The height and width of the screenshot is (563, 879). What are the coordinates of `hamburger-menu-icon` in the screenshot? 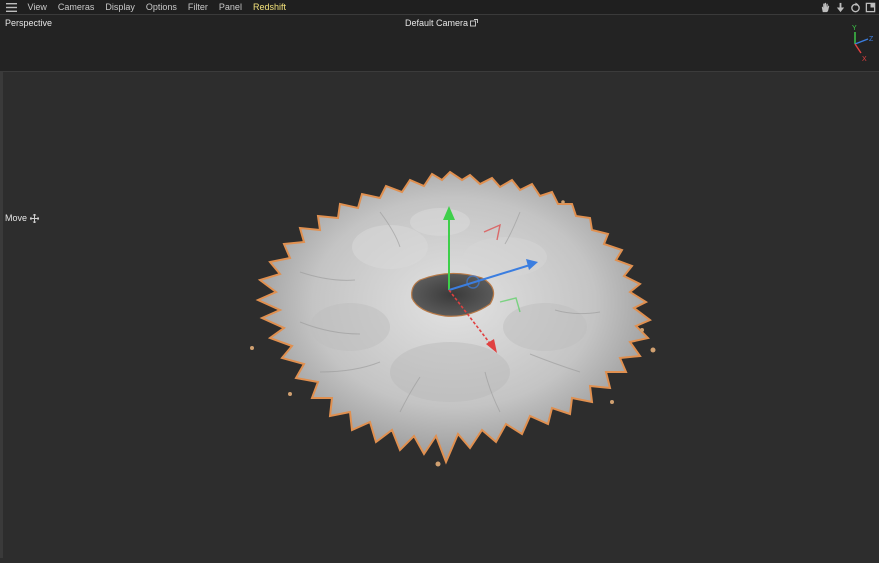 It's located at (11, 7).